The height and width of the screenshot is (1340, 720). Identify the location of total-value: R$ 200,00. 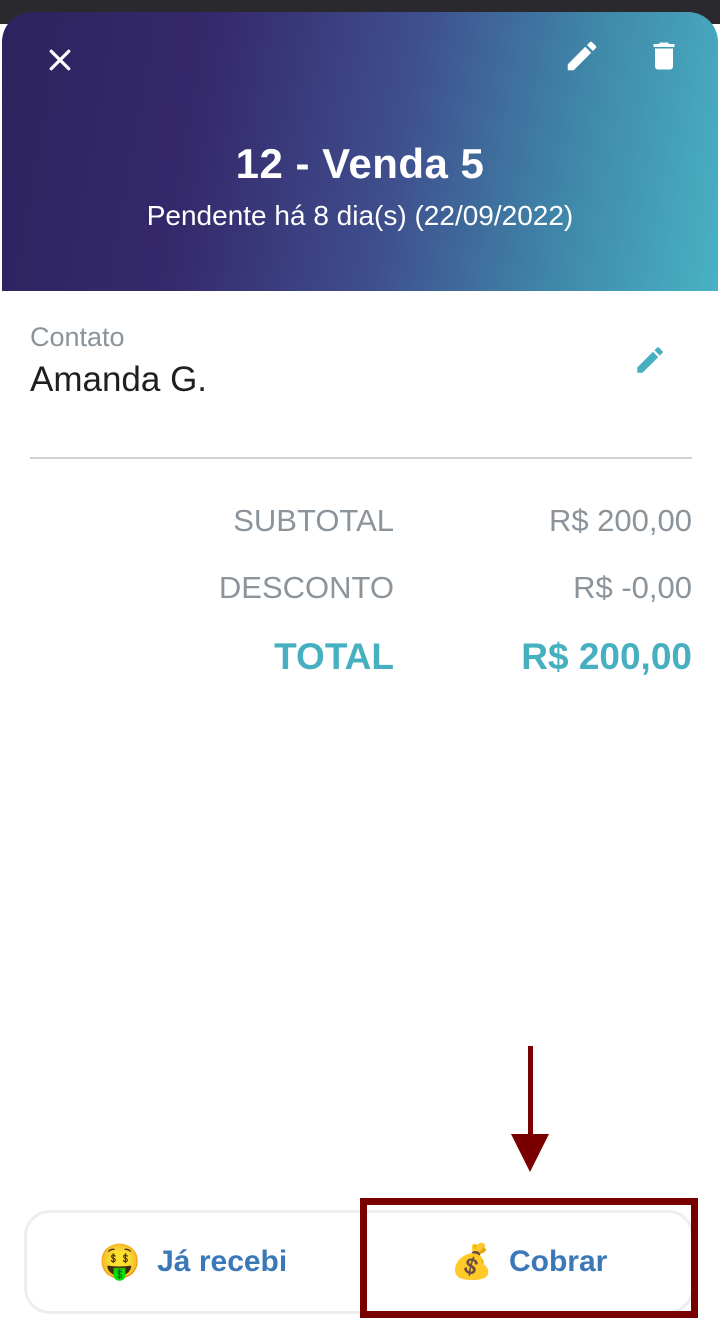
(606, 656).